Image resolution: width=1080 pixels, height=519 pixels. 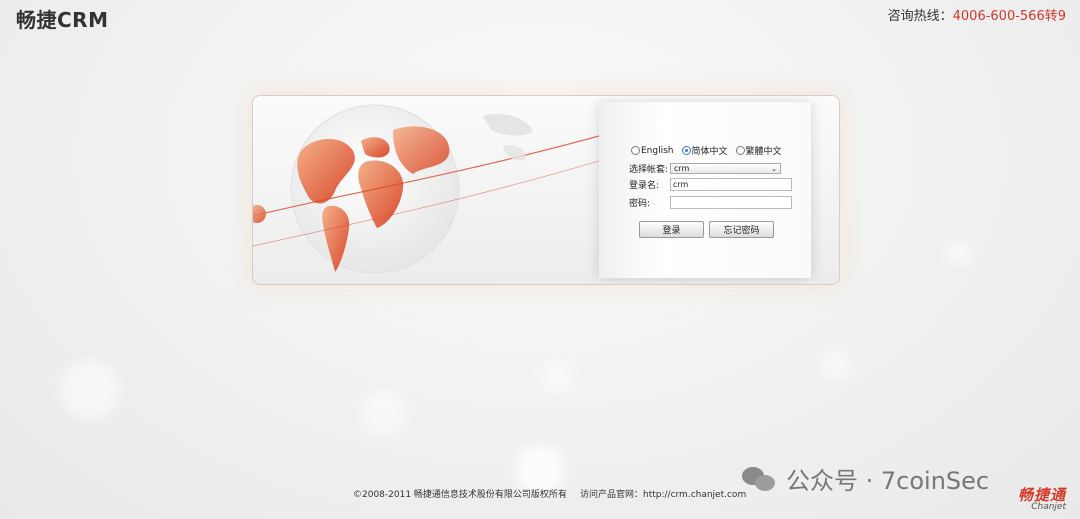 I want to click on language-option-english: English, so click(x=652, y=151).